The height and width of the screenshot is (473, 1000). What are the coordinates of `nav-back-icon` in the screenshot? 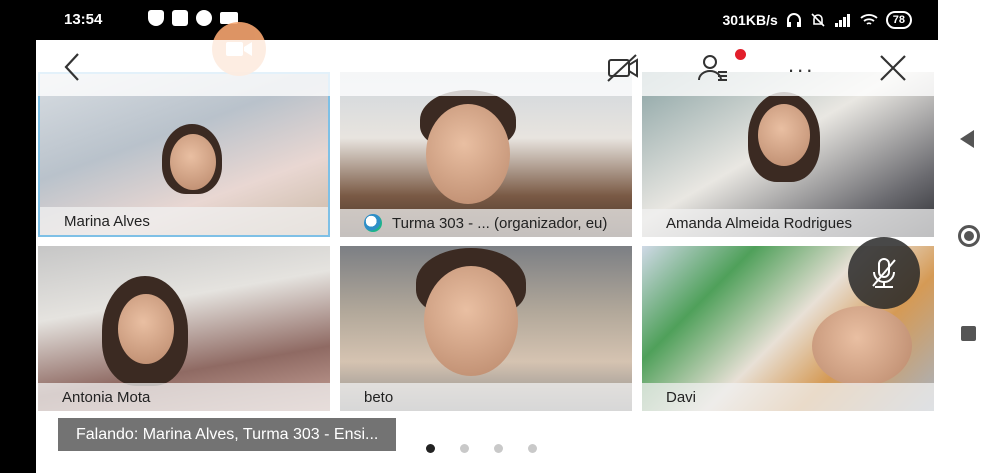 It's located at (967, 139).